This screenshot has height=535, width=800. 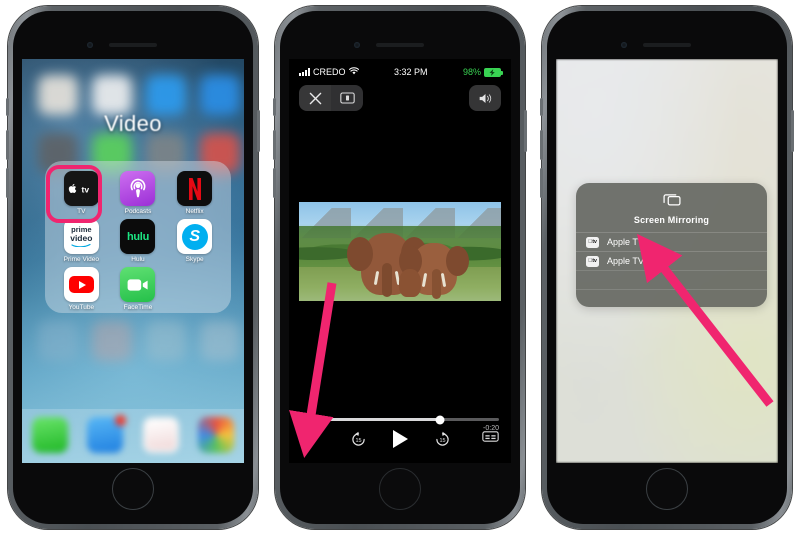 I want to click on app-podcasts: Podcasts, so click(x=138, y=195).